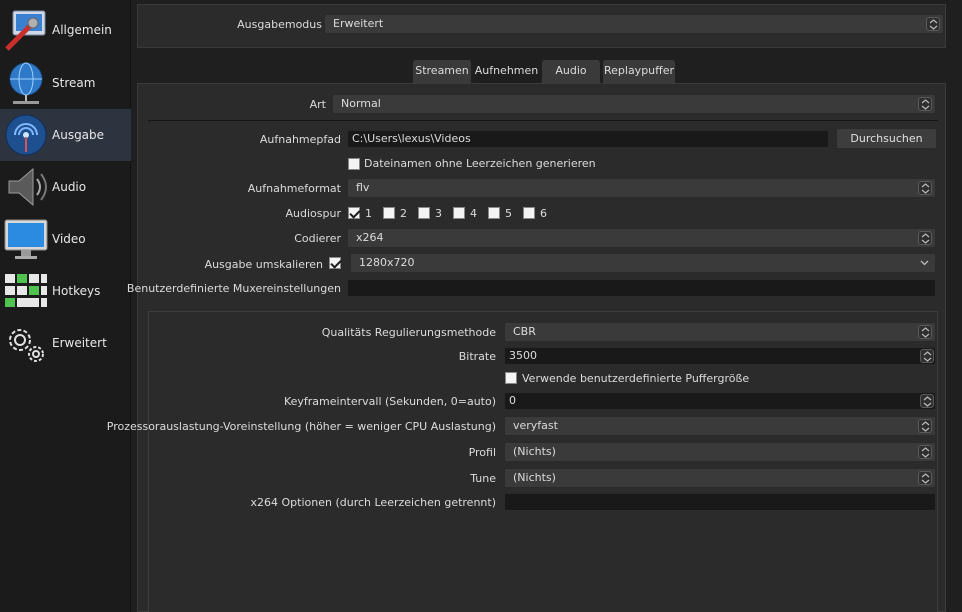  I want to click on tab-label: Streamen, so click(442, 70).